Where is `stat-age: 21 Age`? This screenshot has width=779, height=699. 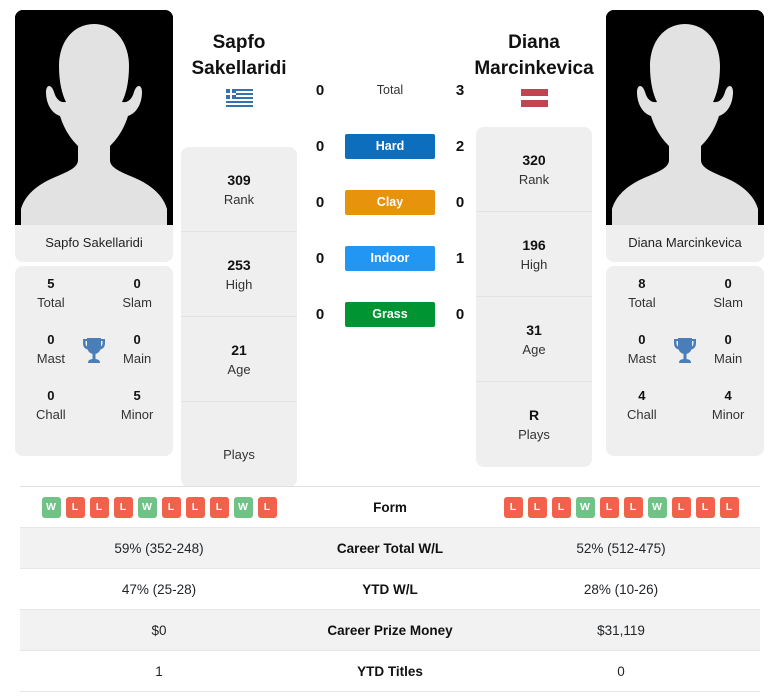 stat-age: 21 Age is located at coordinates (239, 359).